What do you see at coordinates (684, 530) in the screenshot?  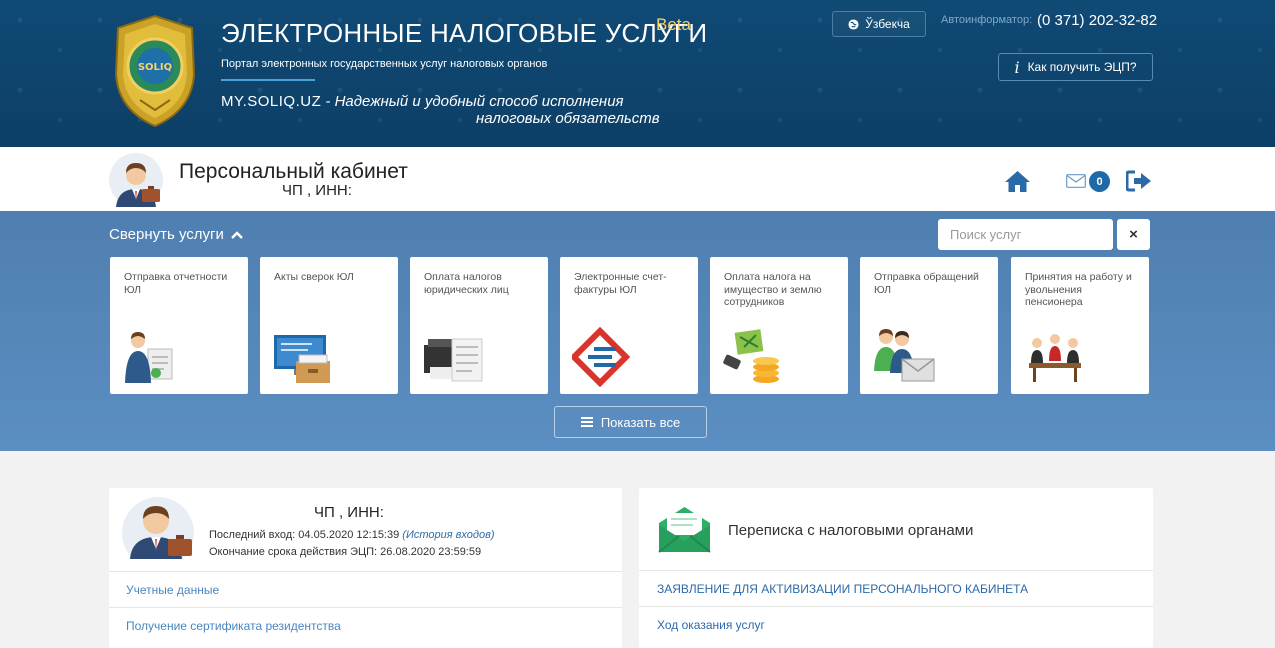 I see `green-envelope-icon` at bounding box center [684, 530].